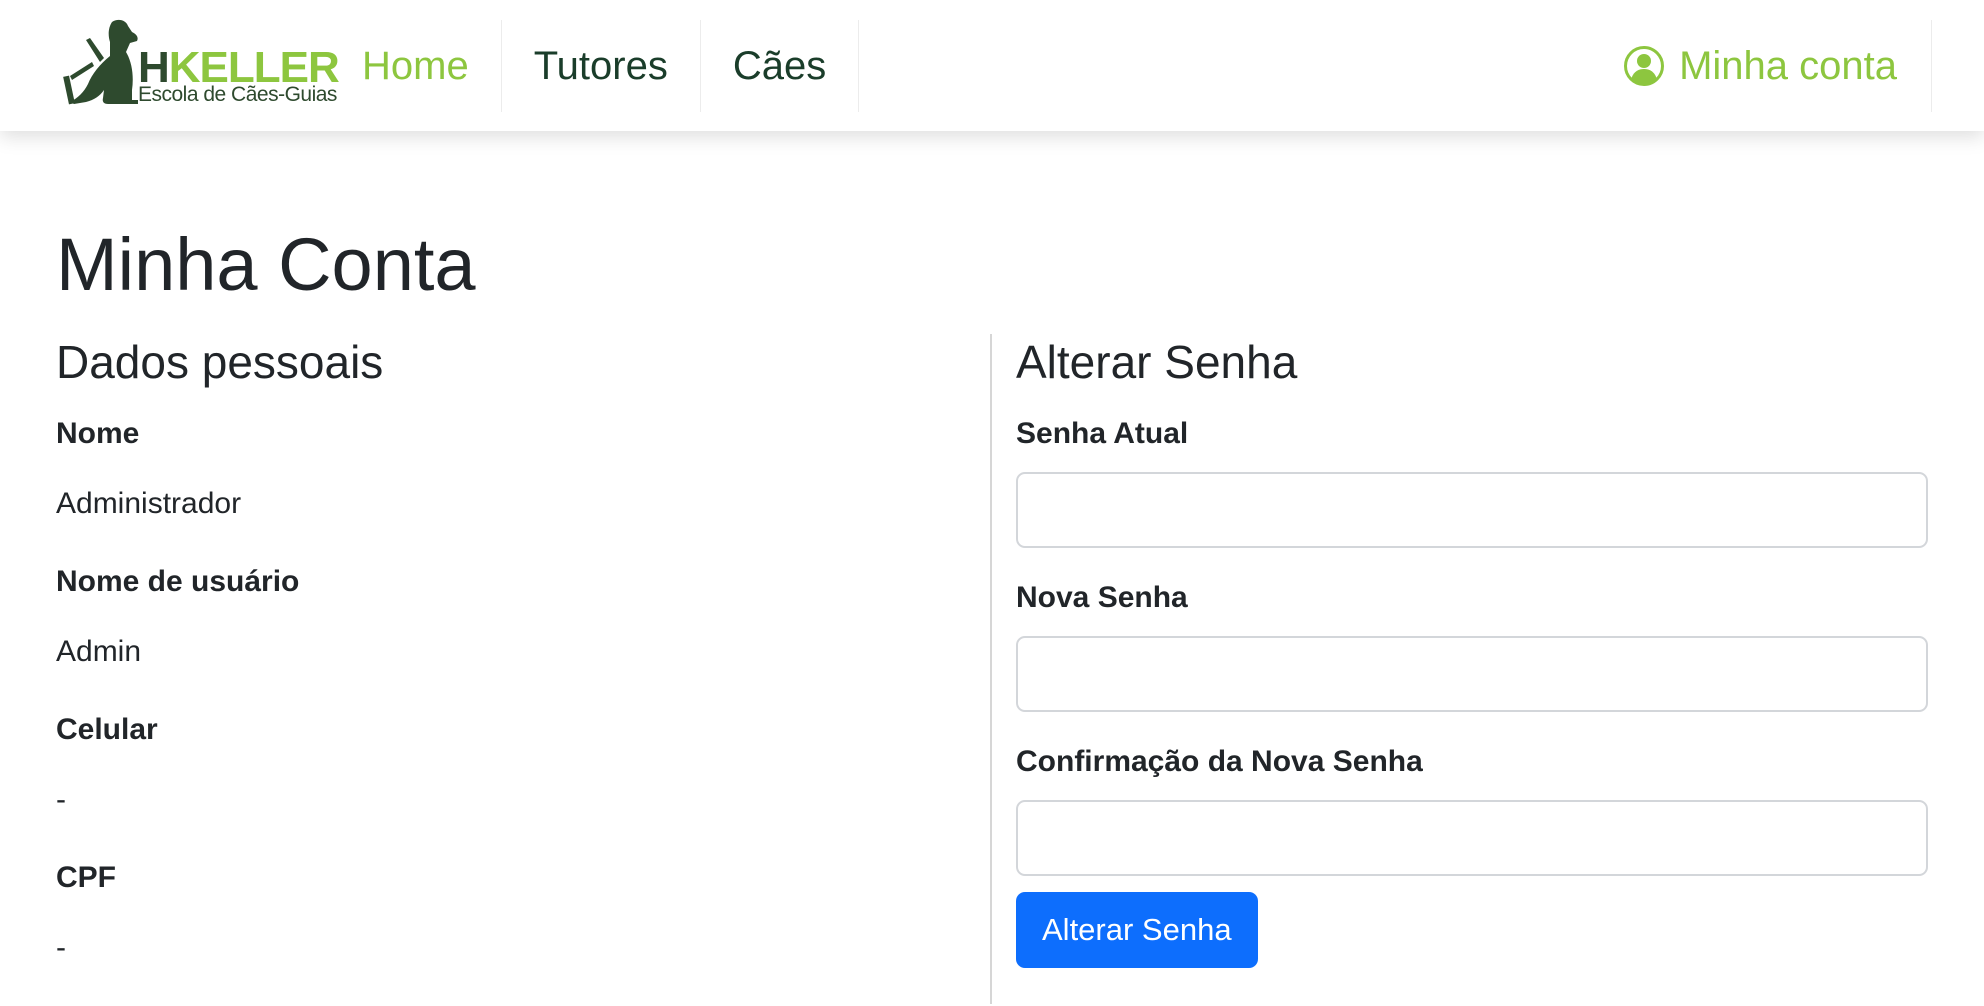 This screenshot has width=1984, height=1006. I want to click on field-label-cpf: CPF, so click(86, 877).